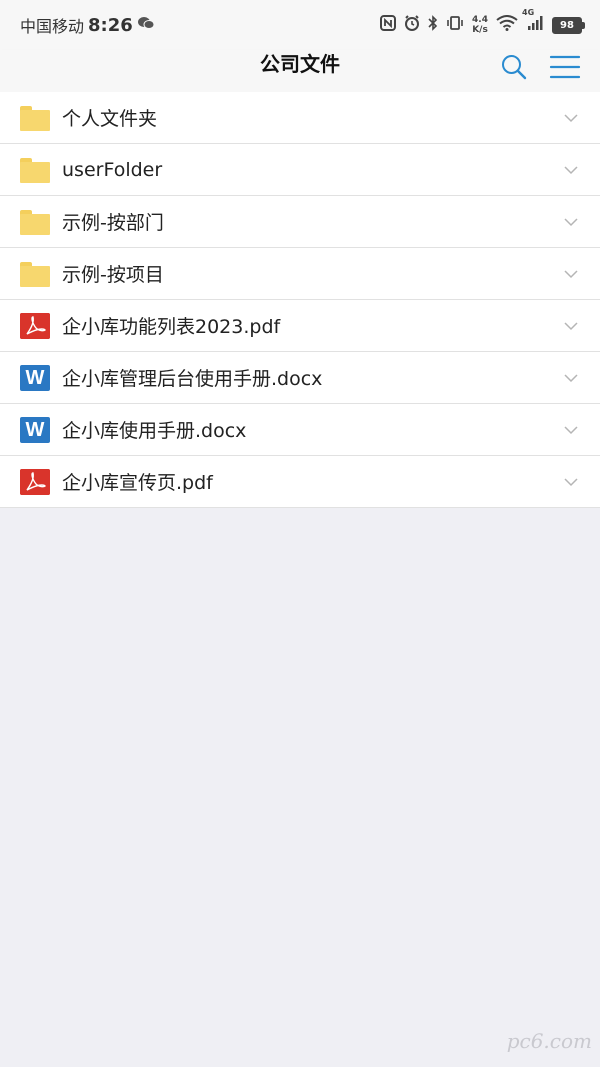 This screenshot has width=600, height=1067. Describe the element at coordinates (52, 26) in the screenshot. I see `carrier-name: 中国移动` at that location.